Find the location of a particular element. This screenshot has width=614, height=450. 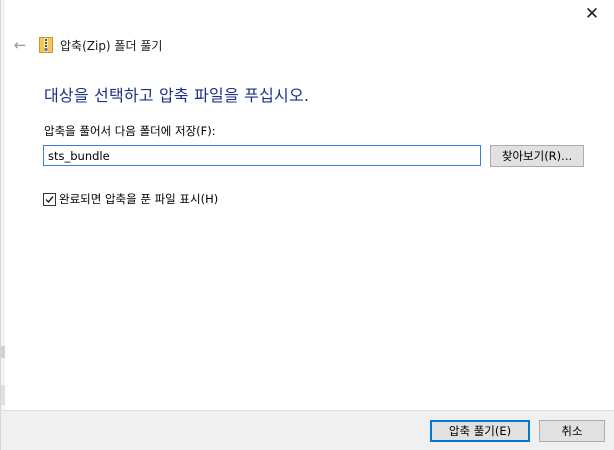

checkmark-icon is located at coordinates (49, 199).